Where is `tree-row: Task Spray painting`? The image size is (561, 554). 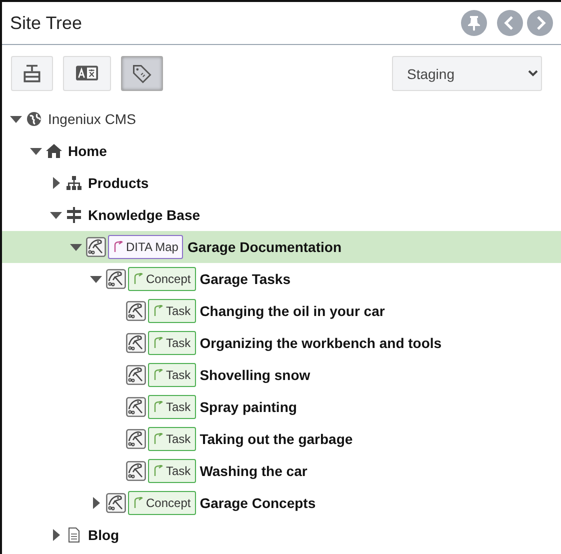 tree-row: Task Spray painting is located at coordinates (281, 407).